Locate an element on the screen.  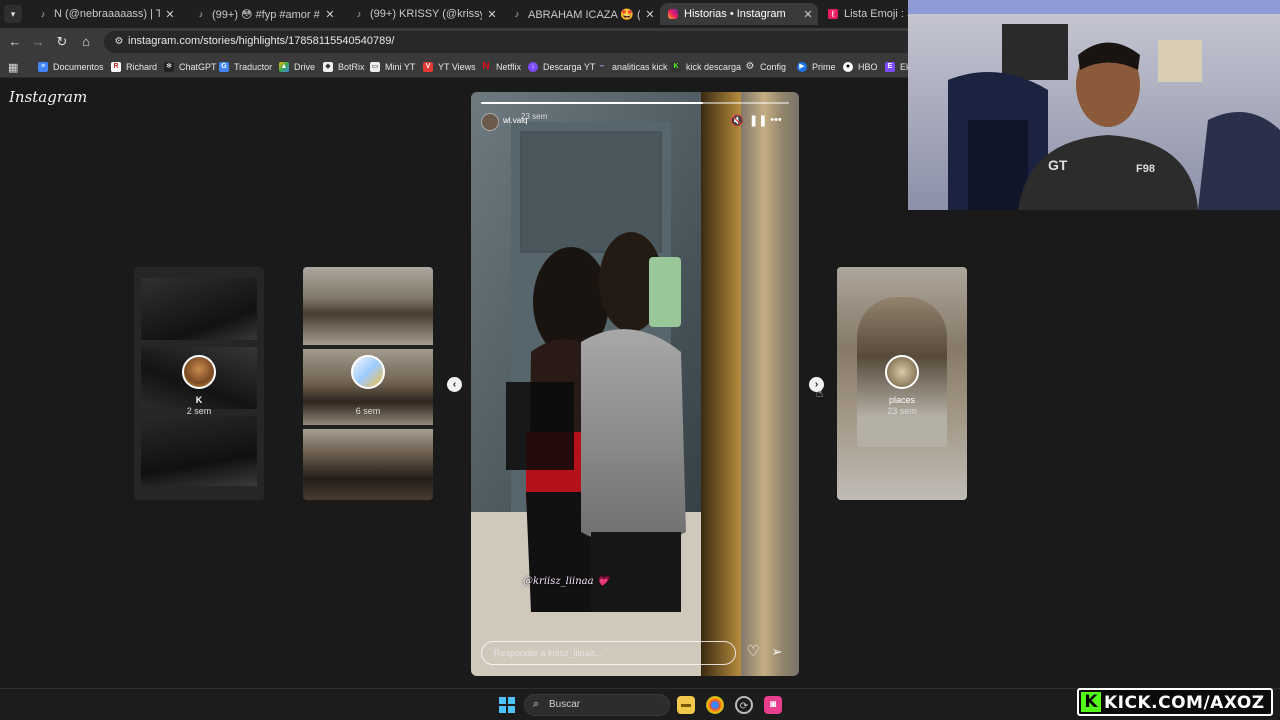
gear-icon: ⚙ is located at coordinates (750, 66).